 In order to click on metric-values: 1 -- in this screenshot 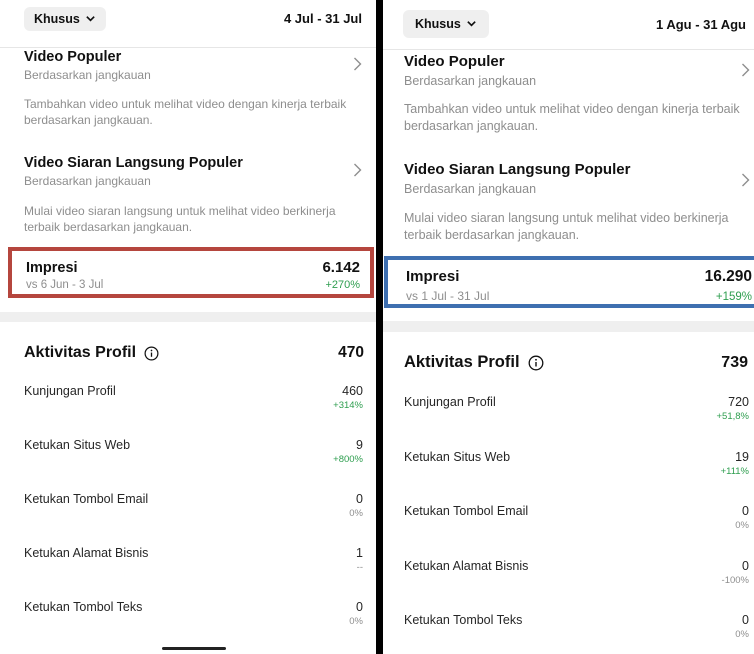, I will do `click(359, 559)`.